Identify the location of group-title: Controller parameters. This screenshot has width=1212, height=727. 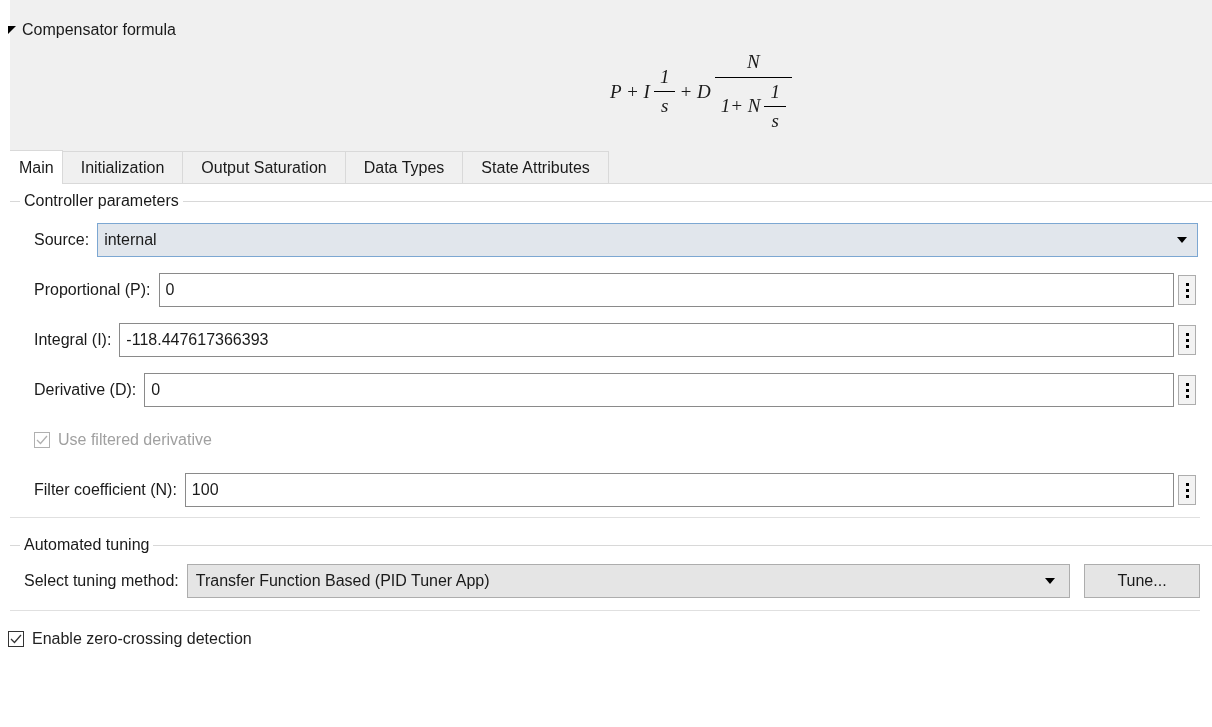
(101, 201).